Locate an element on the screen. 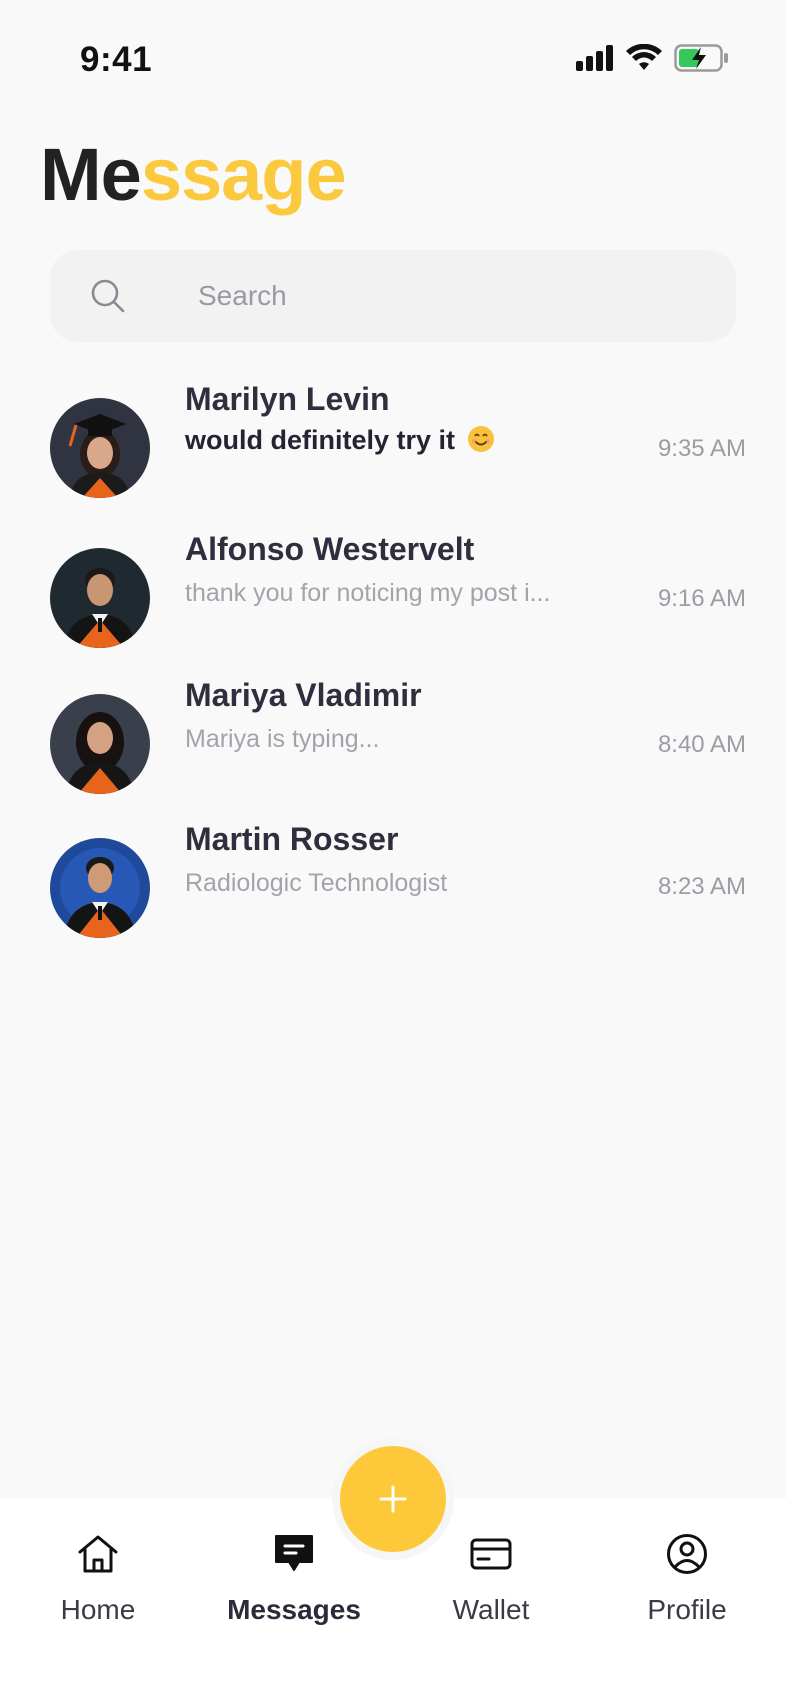  chat-name: Marilyn Levin is located at coordinates (287, 399).